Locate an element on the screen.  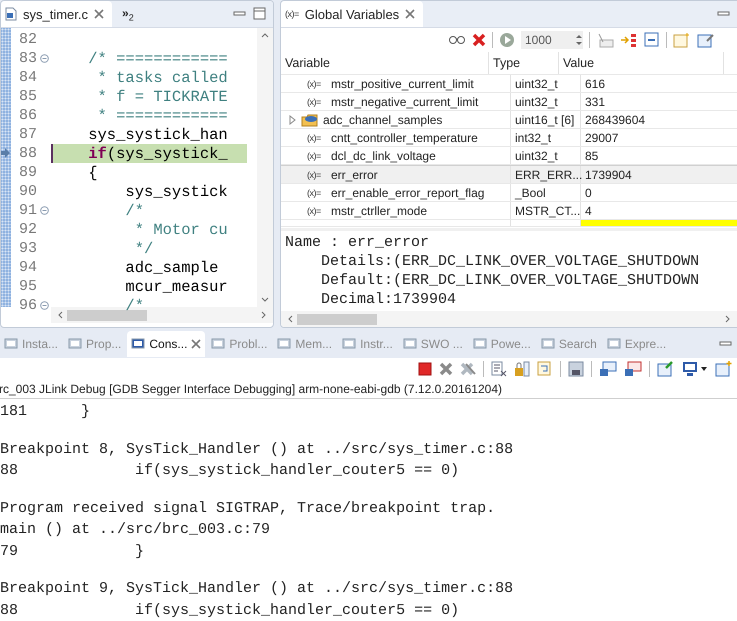
value-cell: 85 is located at coordinates (659, 155).